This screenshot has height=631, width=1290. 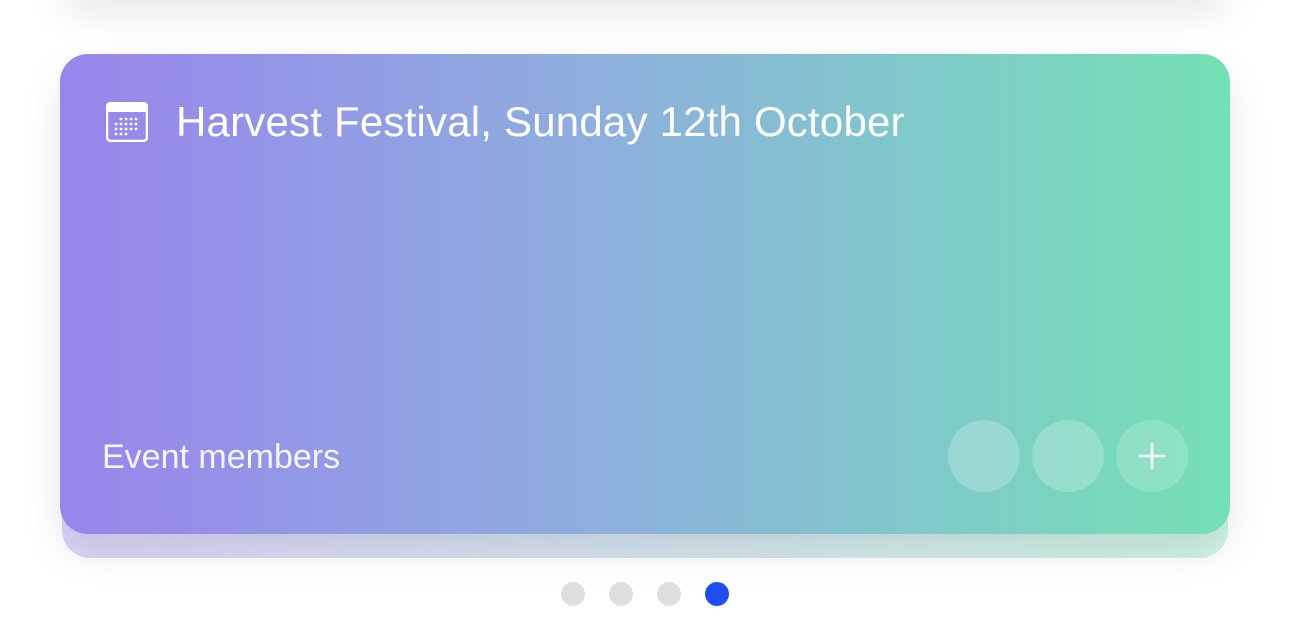 I want to click on plus-icon, so click(x=1152, y=456).